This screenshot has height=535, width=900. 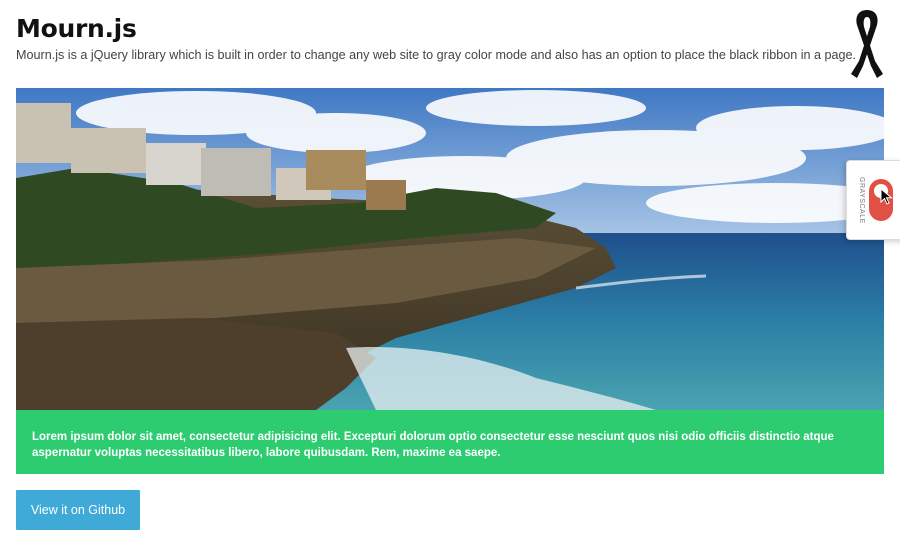 I want to click on grayscale-panel: GRAYSCALE, so click(x=873, y=200).